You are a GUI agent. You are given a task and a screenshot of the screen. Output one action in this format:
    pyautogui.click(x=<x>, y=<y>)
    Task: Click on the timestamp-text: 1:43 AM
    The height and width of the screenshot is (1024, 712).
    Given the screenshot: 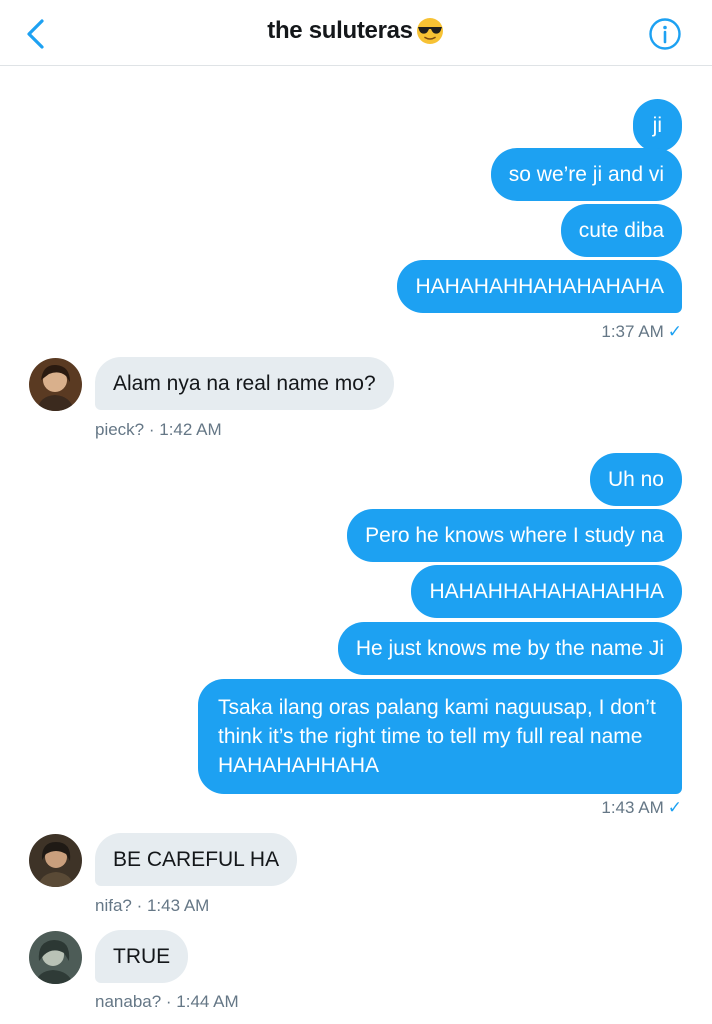 What is the action you would take?
    pyautogui.click(x=632, y=807)
    